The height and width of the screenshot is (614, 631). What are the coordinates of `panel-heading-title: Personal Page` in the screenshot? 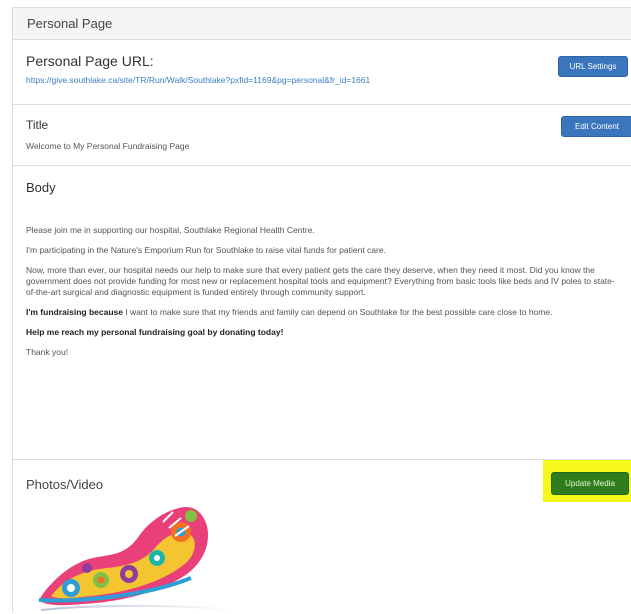 It's located at (70, 23).